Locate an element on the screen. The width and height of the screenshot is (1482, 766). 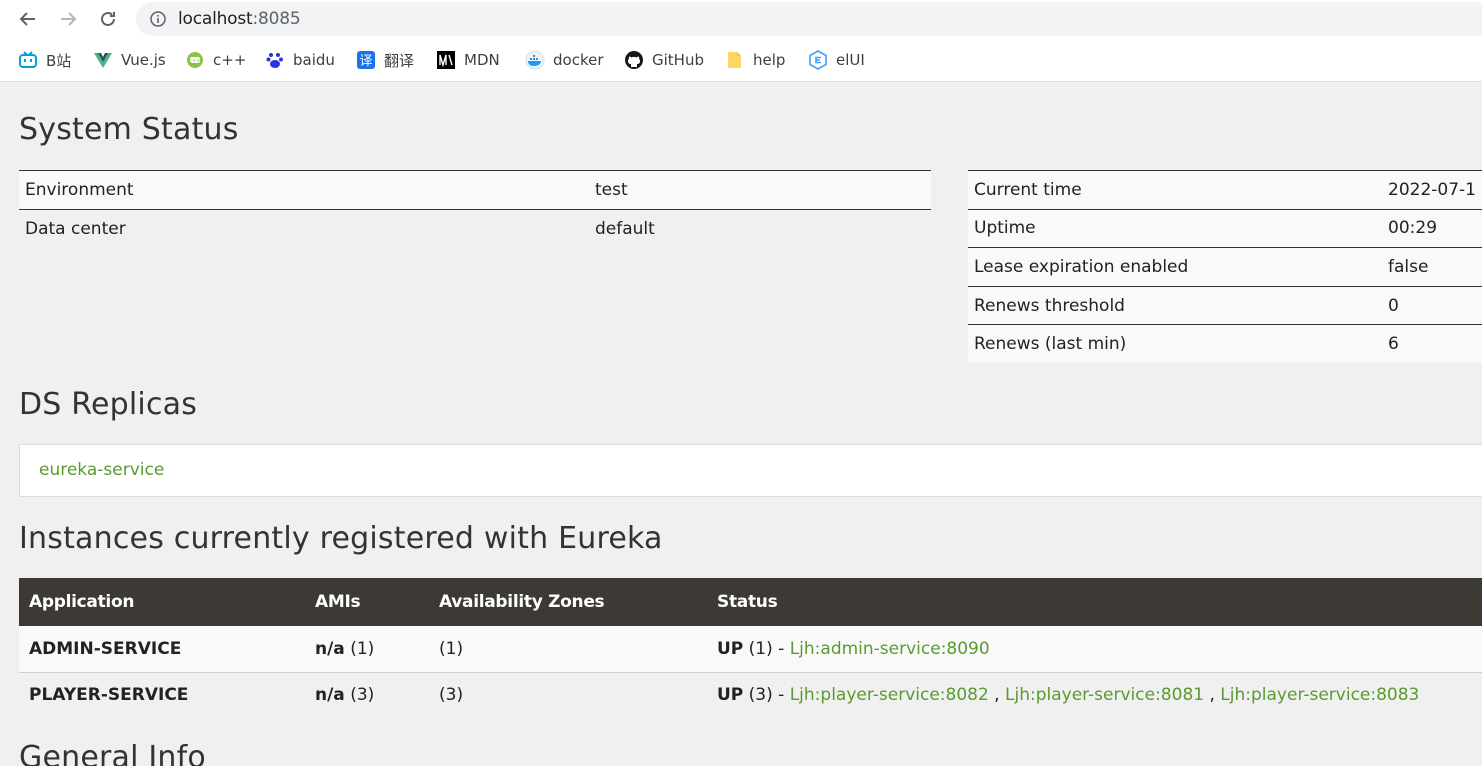
bookmark-label: GitHub is located at coordinates (678, 60).